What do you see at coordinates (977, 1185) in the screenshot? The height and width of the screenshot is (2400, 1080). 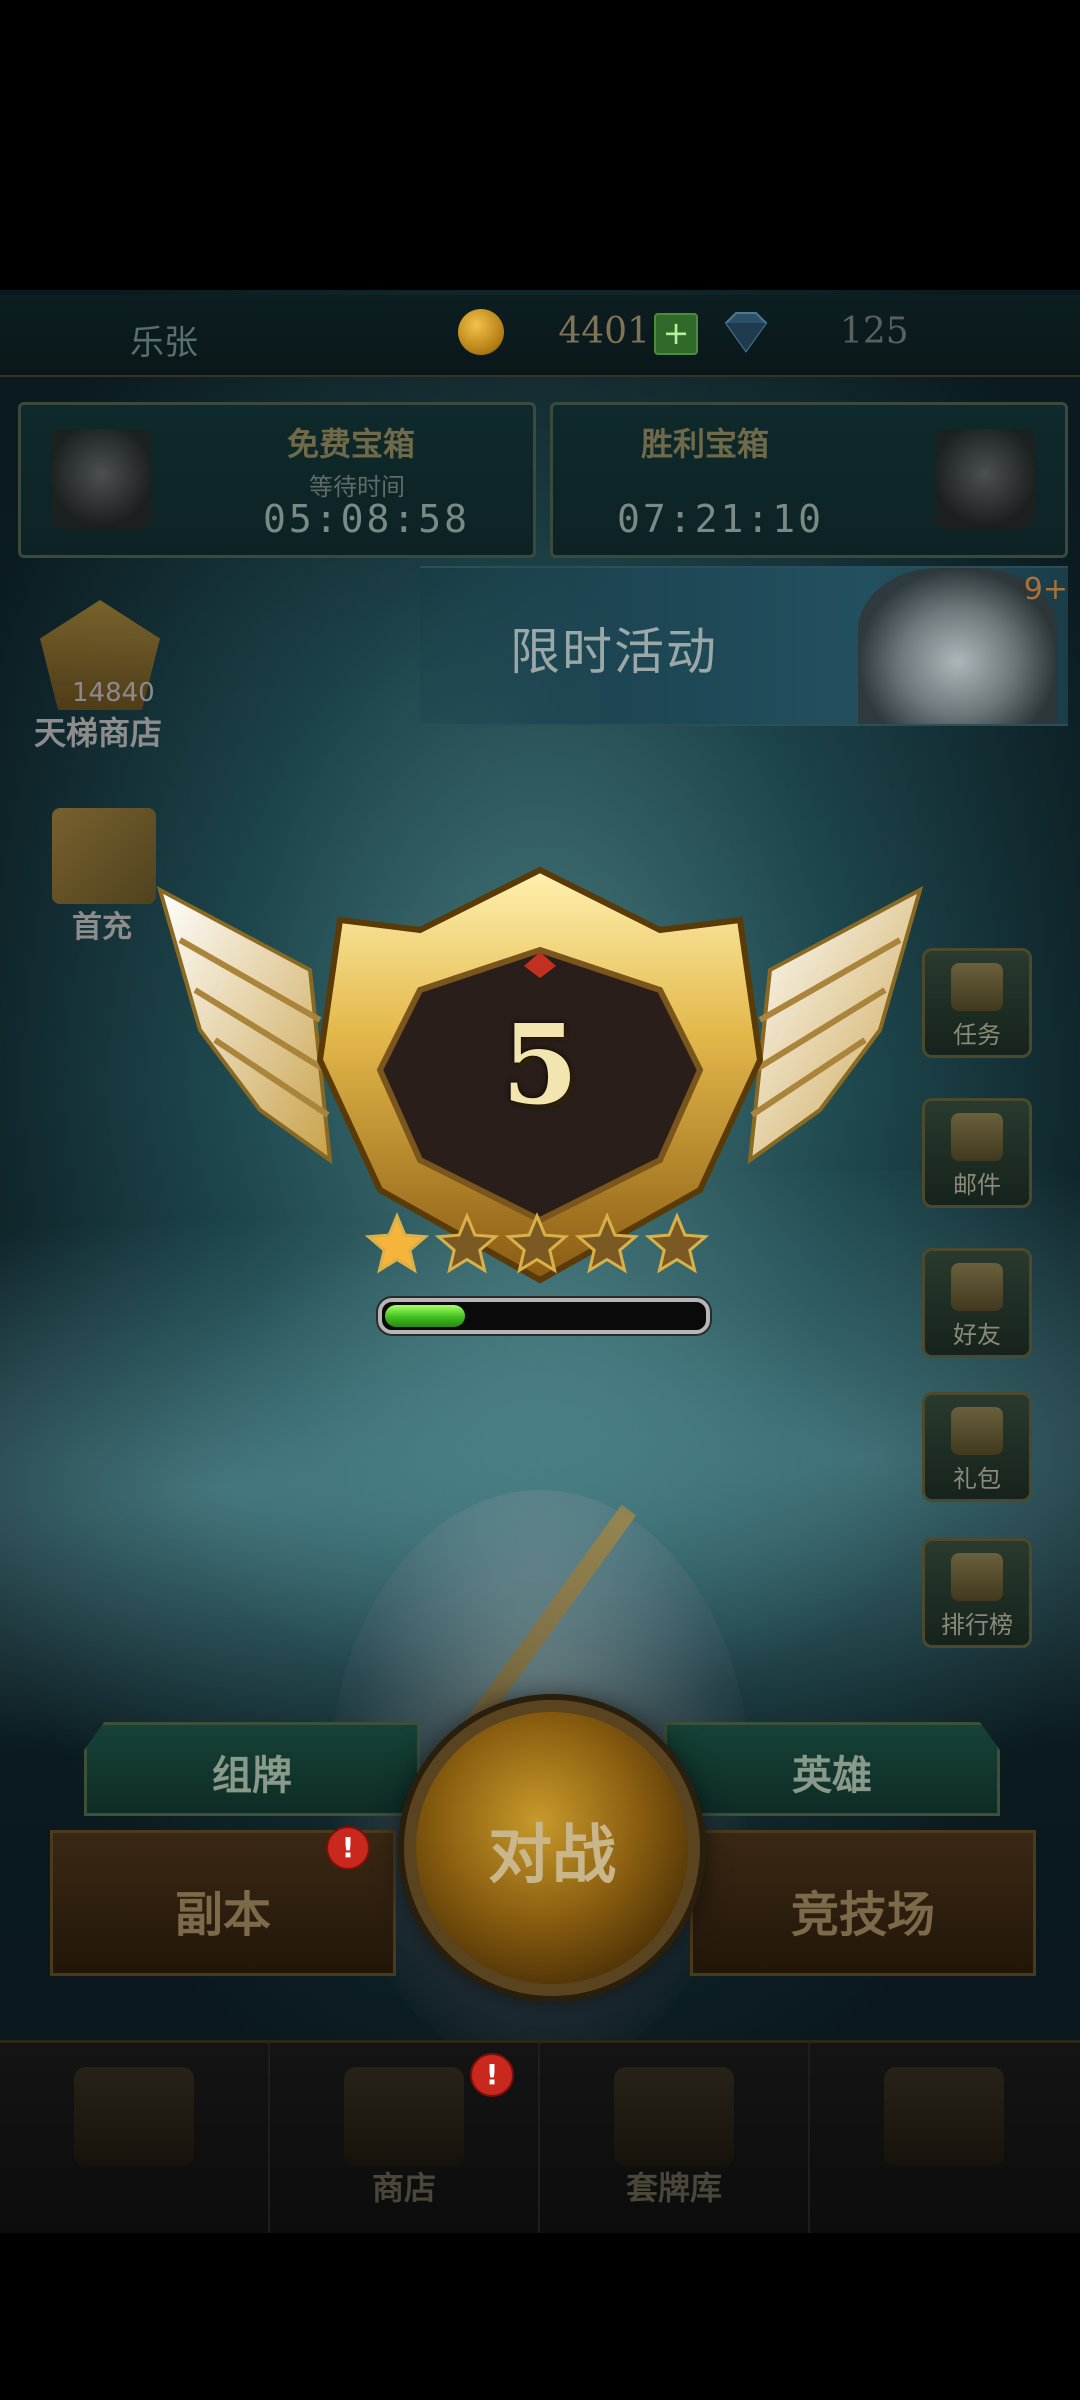 I see `mail-label: 邮件` at bounding box center [977, 1185].